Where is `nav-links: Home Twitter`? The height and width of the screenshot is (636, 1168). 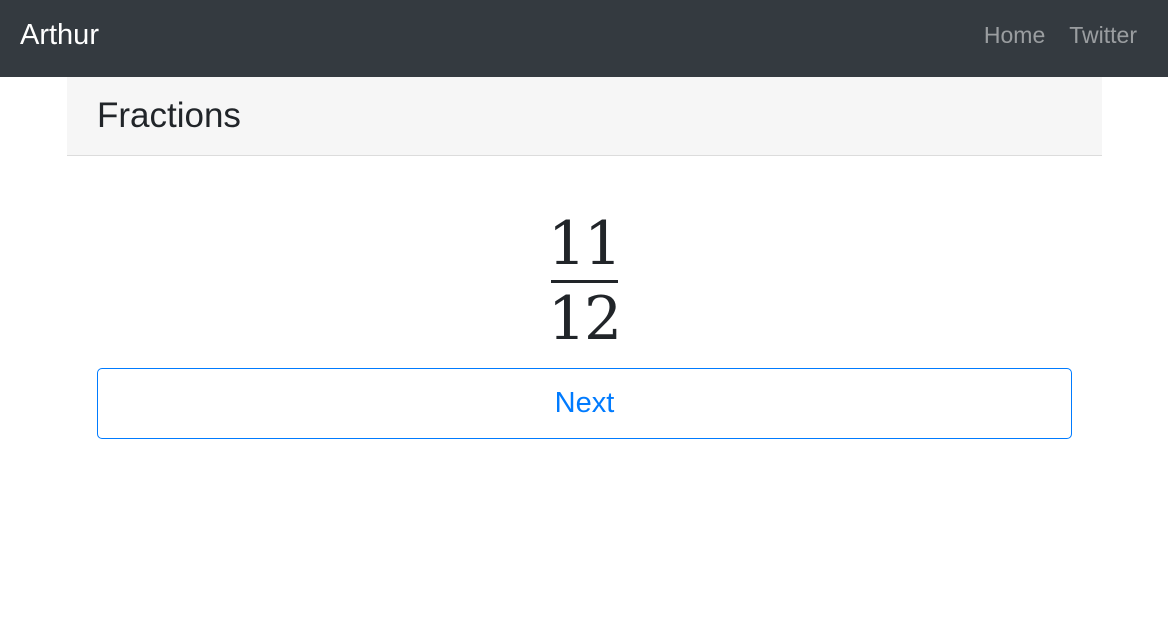
nav-links: Home Twitter is located at coordinates (1060, 35).